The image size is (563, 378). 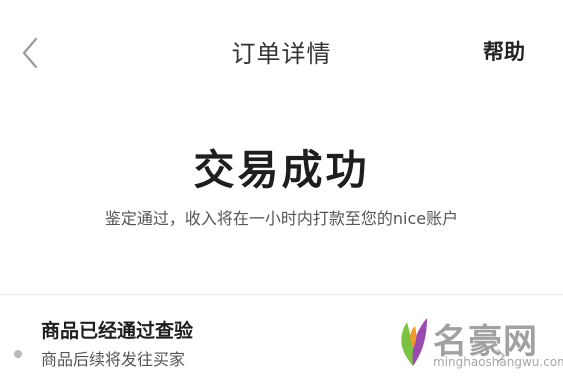 I want to click on watermark-url: minghaoshangwu.com, so click(x=498, y=362).